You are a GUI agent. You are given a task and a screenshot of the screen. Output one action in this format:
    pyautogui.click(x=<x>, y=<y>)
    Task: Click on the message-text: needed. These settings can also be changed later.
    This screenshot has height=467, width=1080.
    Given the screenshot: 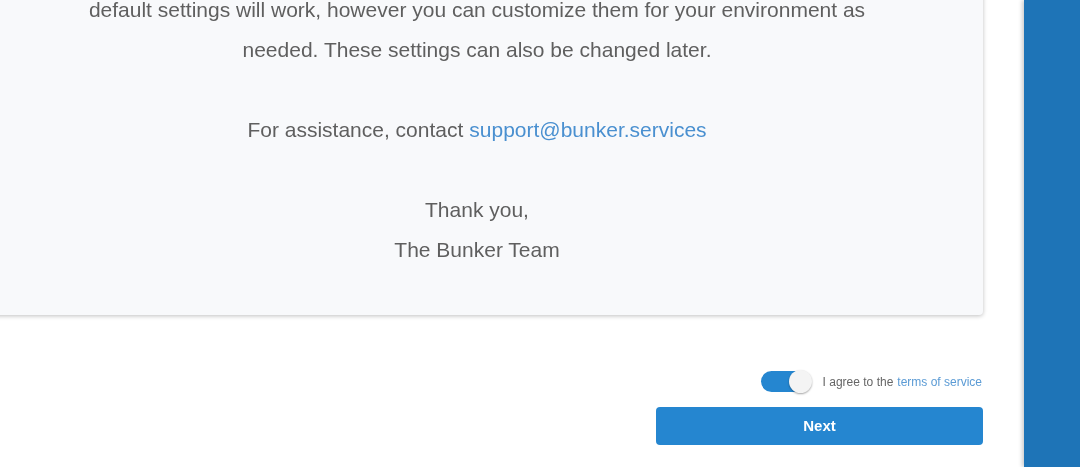 What is the action you would take?
    pyautogui.click(x=477, y=50)
    